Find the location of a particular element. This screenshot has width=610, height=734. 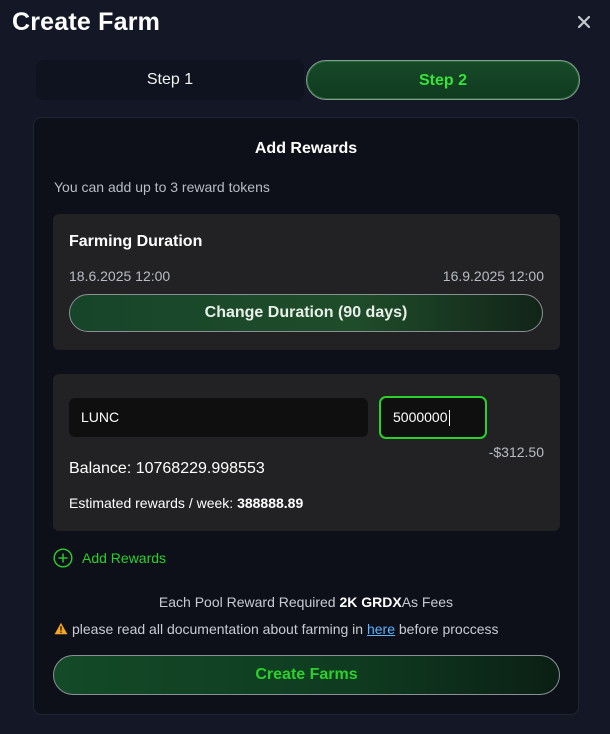

plus-circle-icon is located at coordinates (63, 558).